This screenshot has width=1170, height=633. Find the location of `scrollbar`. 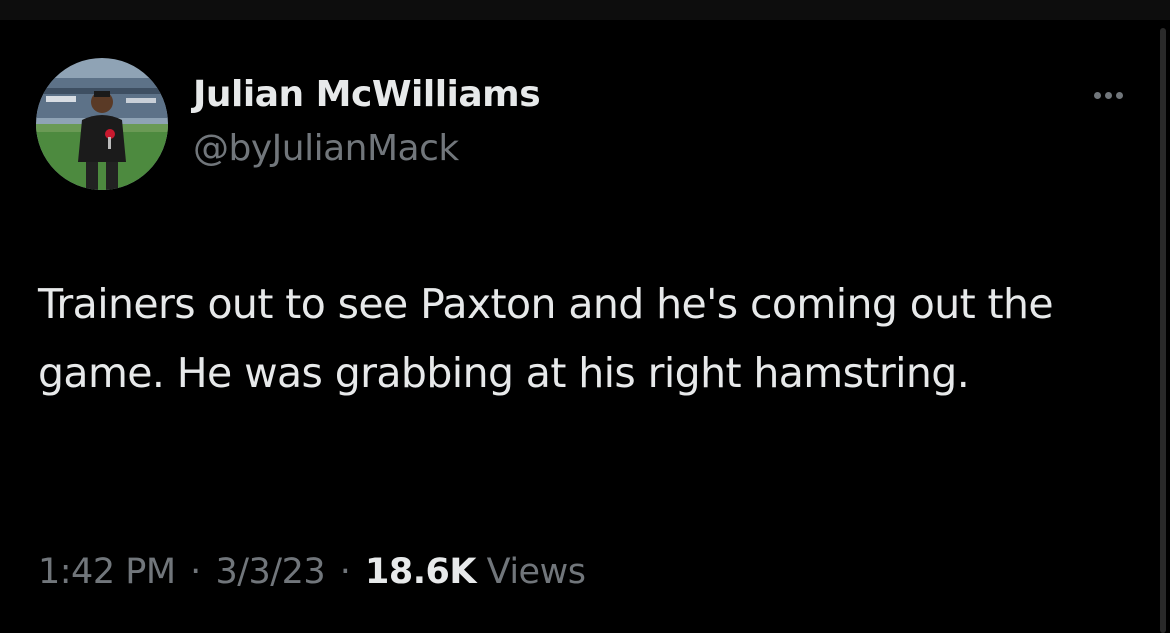

scrollbar is located at coordinates (1163, 330).